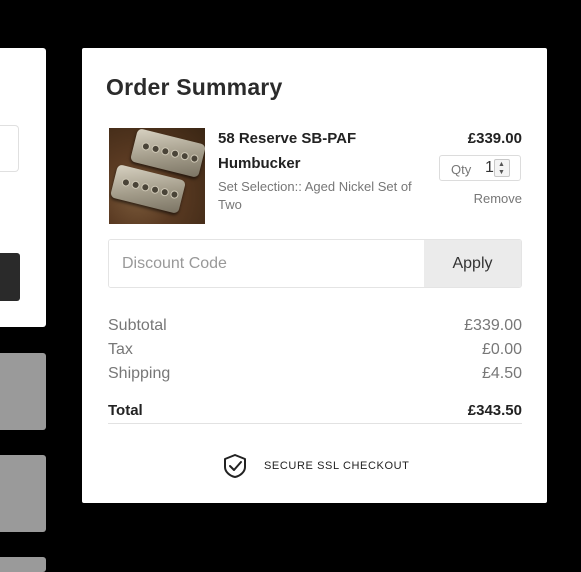 The image size is (581, 572). What do you see at coordinates (493, 325) in the screenshot?
I see `subtotal-value: £339.00` at bounding box center [493, 325].